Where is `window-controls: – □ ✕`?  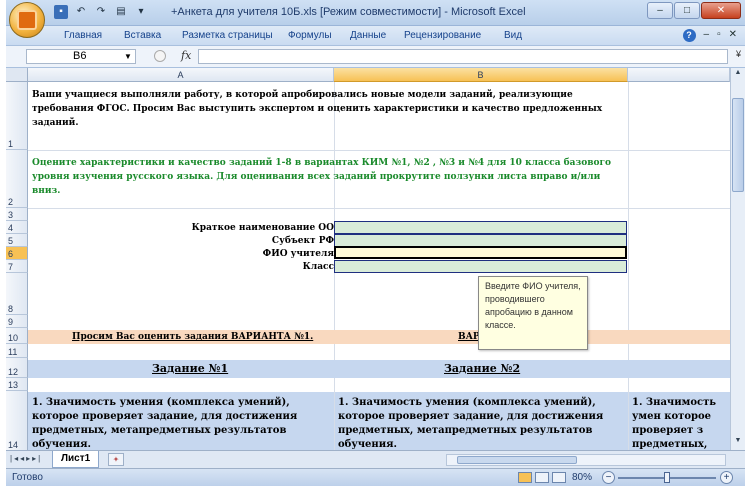 window-controls: – □ ✕ is located at coordinates (694, 10).